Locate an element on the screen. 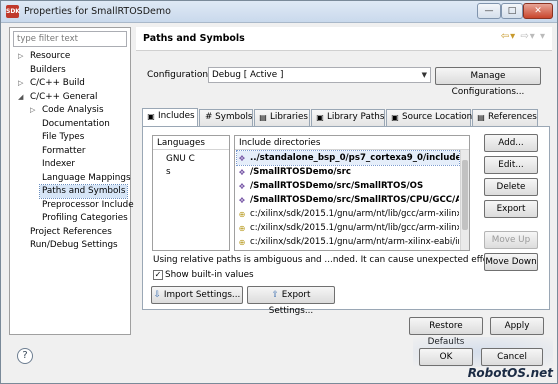  minimize-button: — is located at coordinates (489, 11).